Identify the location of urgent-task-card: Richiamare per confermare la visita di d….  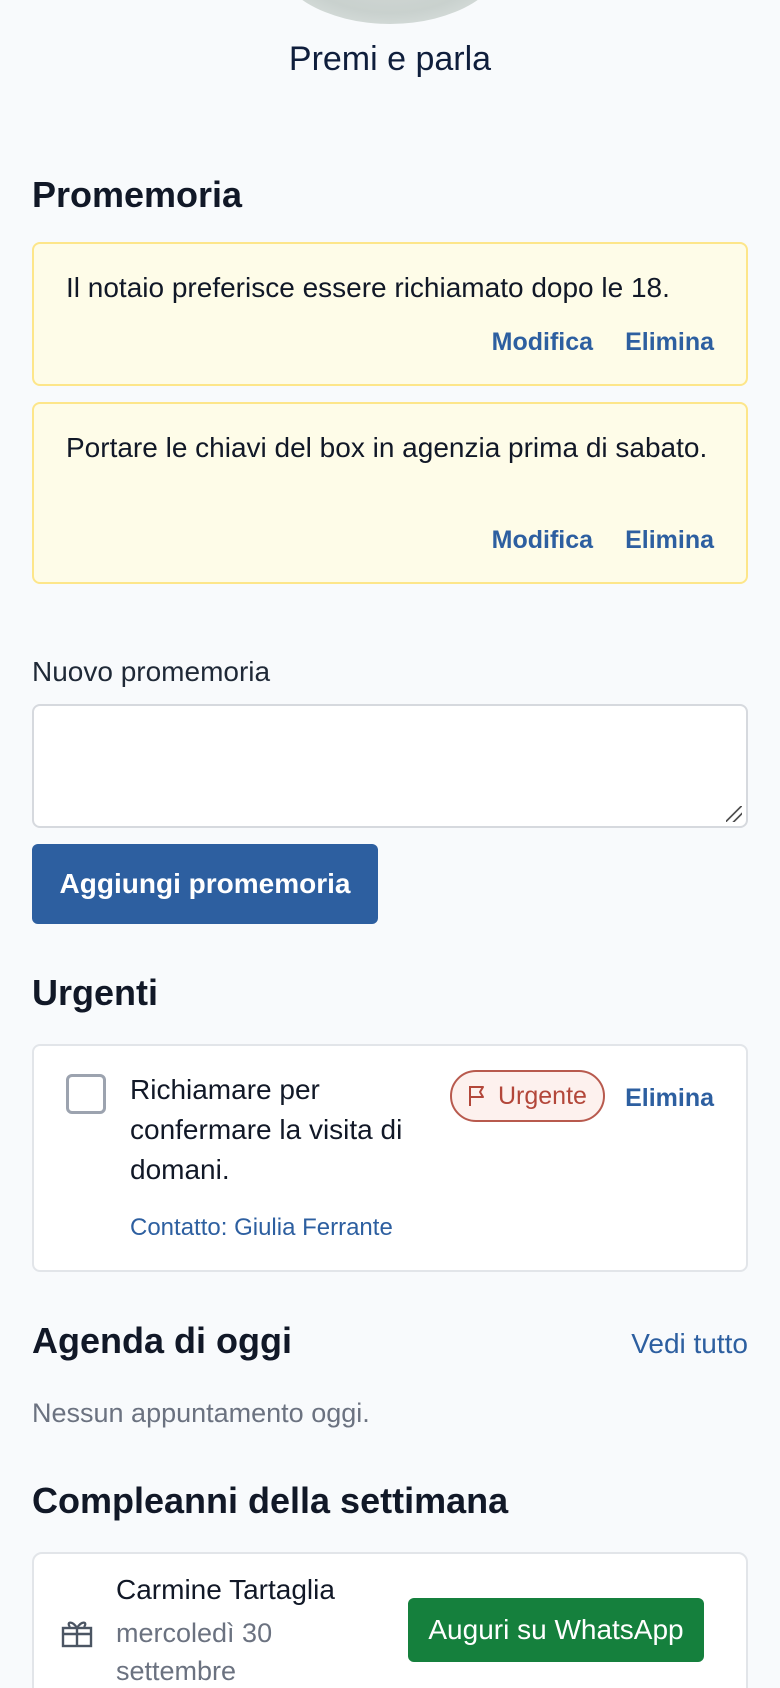
(390, 1158).